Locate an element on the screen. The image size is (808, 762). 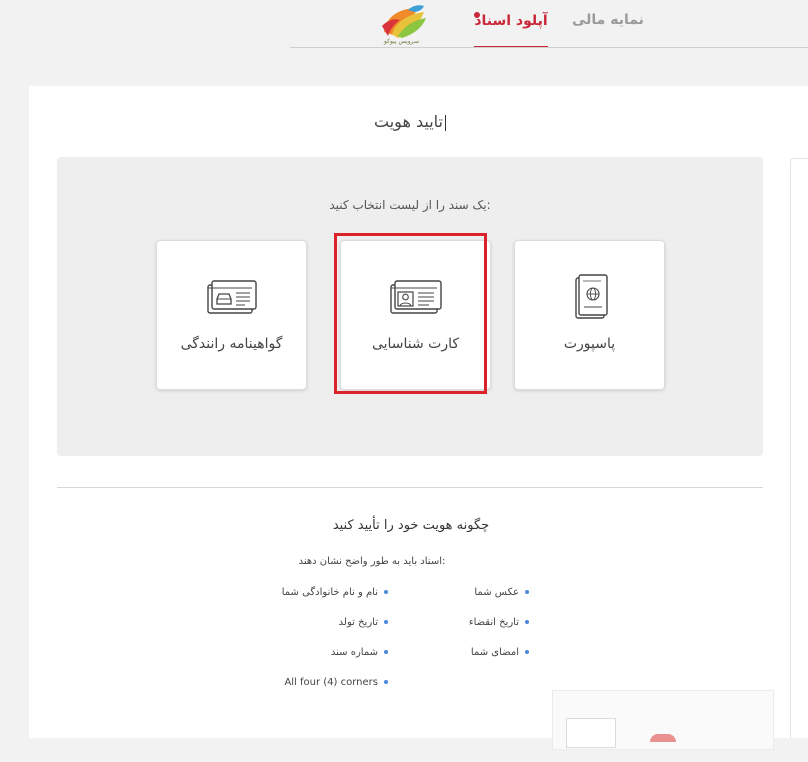
example-document-thumbnail is located at coordinates (591, 733).